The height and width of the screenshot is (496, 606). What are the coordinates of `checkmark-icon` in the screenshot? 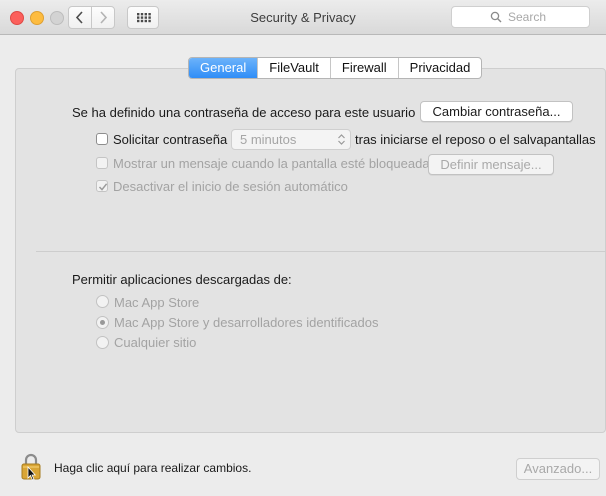 It's located at (103, 187).